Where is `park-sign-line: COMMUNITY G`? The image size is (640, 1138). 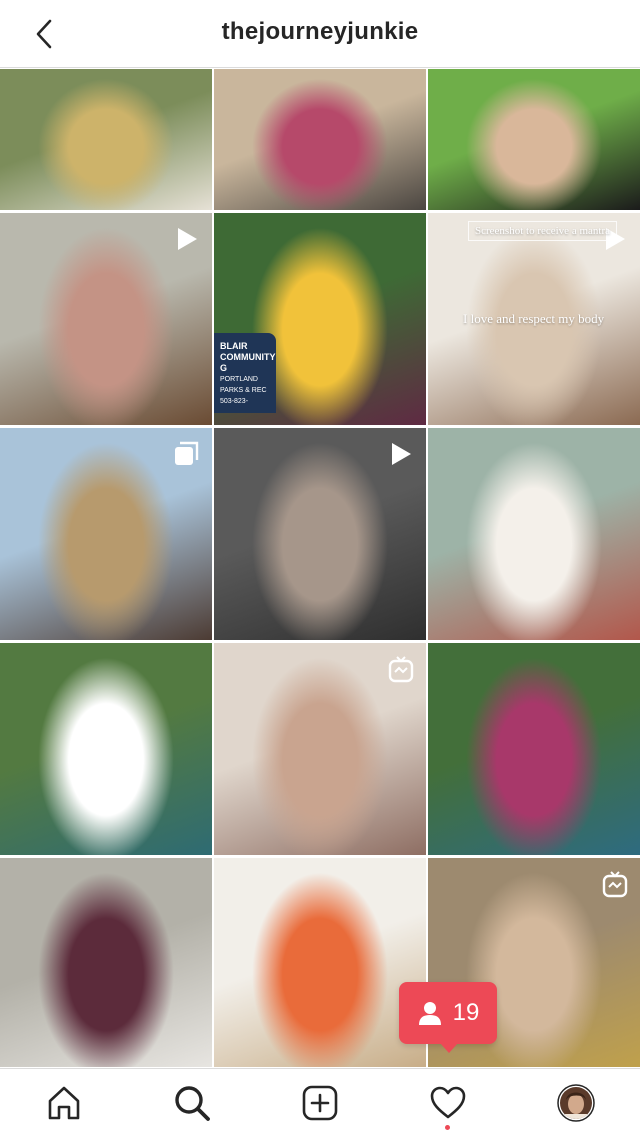
park-sign-line: COMMUNITY G is located at coordinates (248, 362).